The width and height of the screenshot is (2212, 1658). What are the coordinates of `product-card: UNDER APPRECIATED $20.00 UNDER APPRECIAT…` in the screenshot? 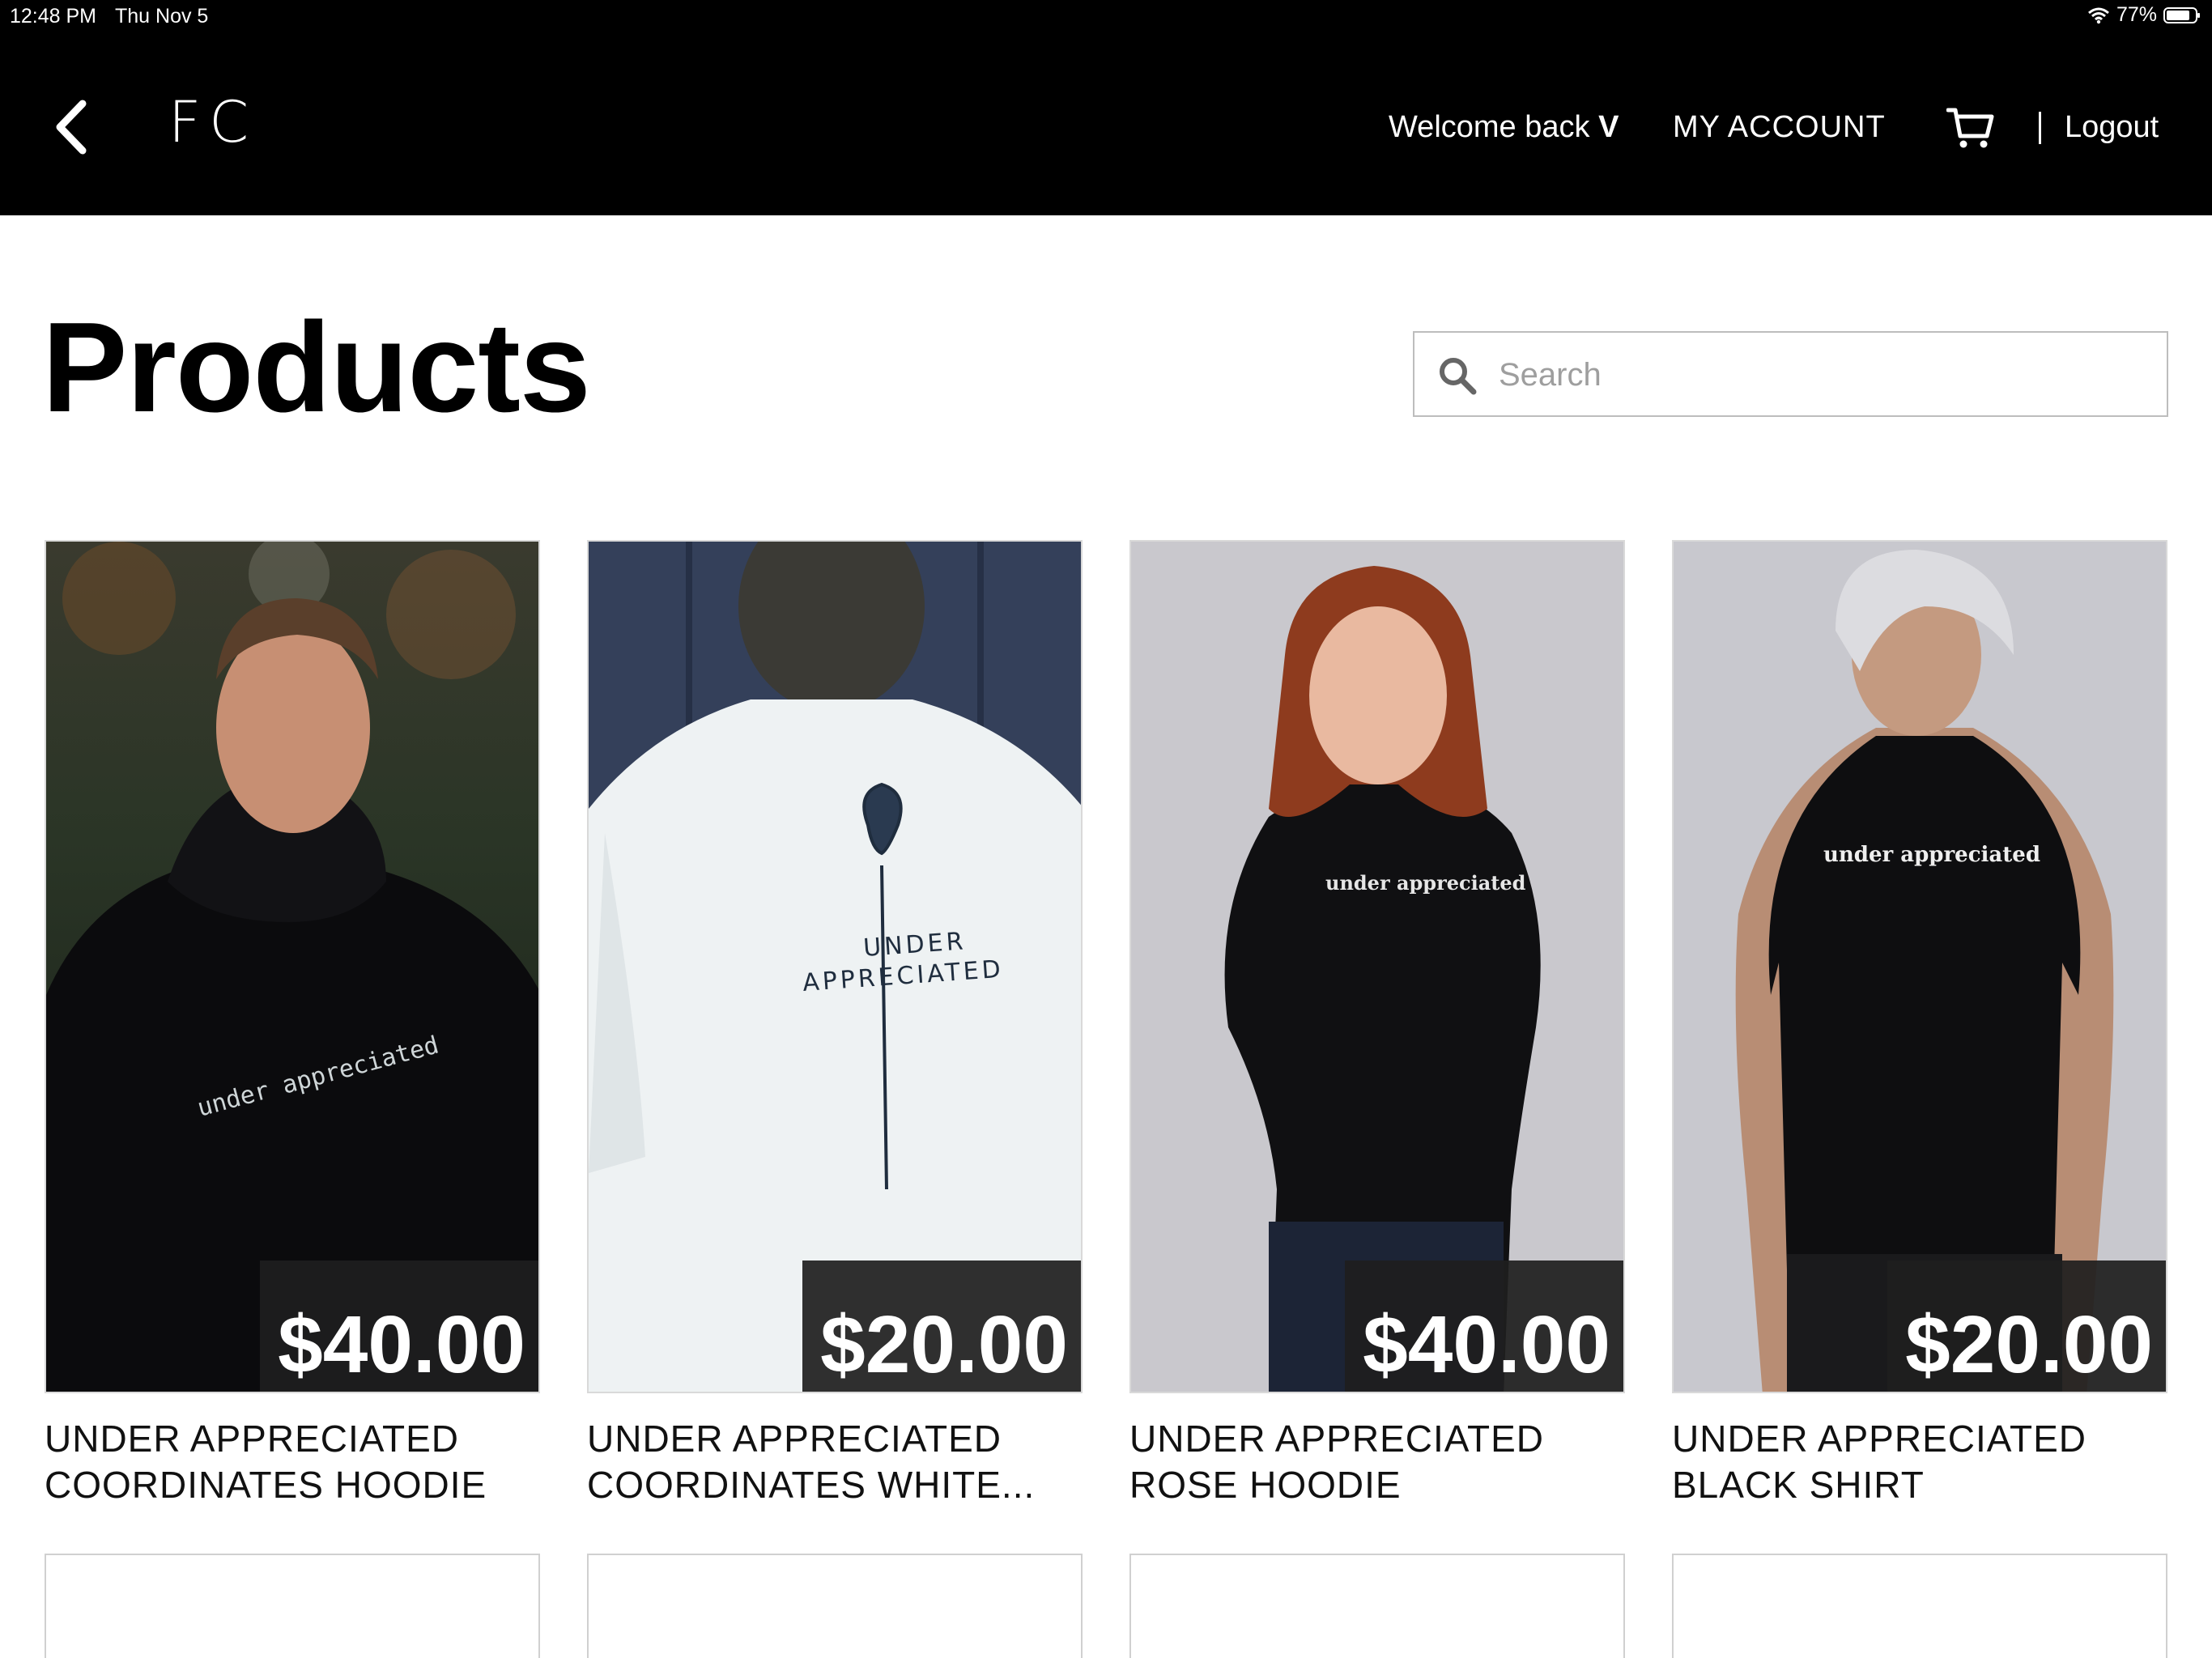 It's located at (835, 1024).